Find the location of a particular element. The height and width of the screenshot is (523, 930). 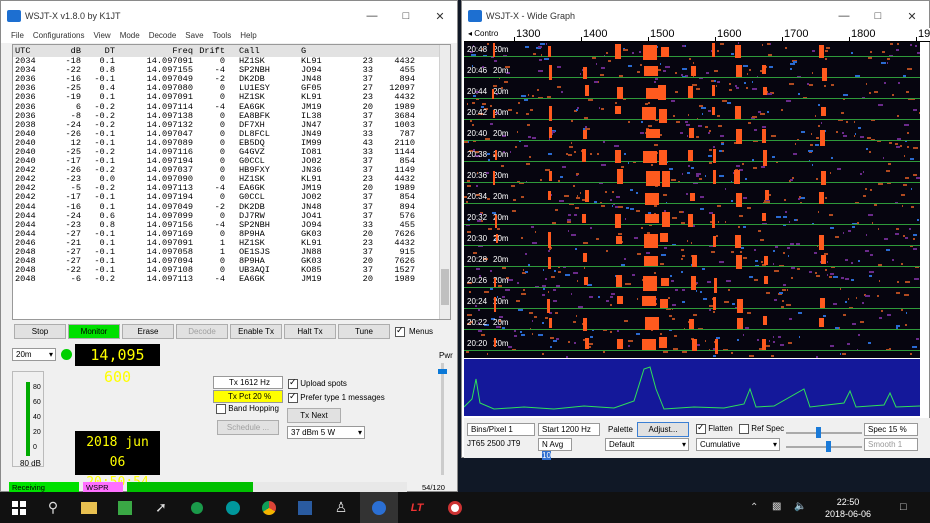

app-gear-icon is located at coordinates (197, 507).